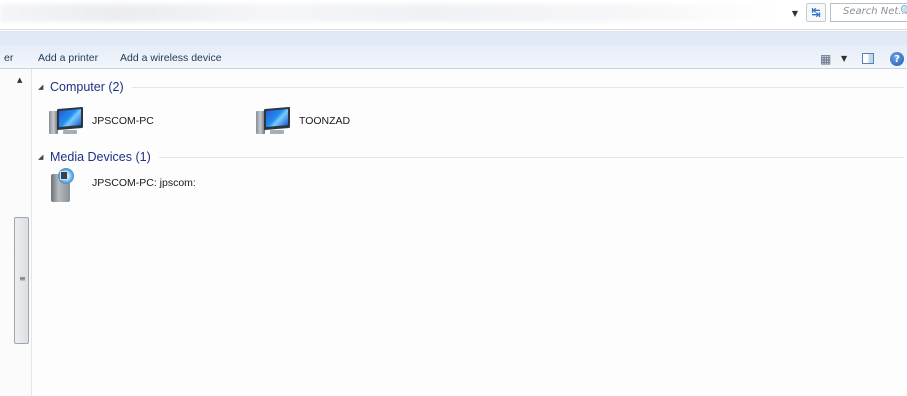  Describe the element at coordinates (22, 278) in the screenshot. I see `scrollbar-grip-icon: ≡` at that location.